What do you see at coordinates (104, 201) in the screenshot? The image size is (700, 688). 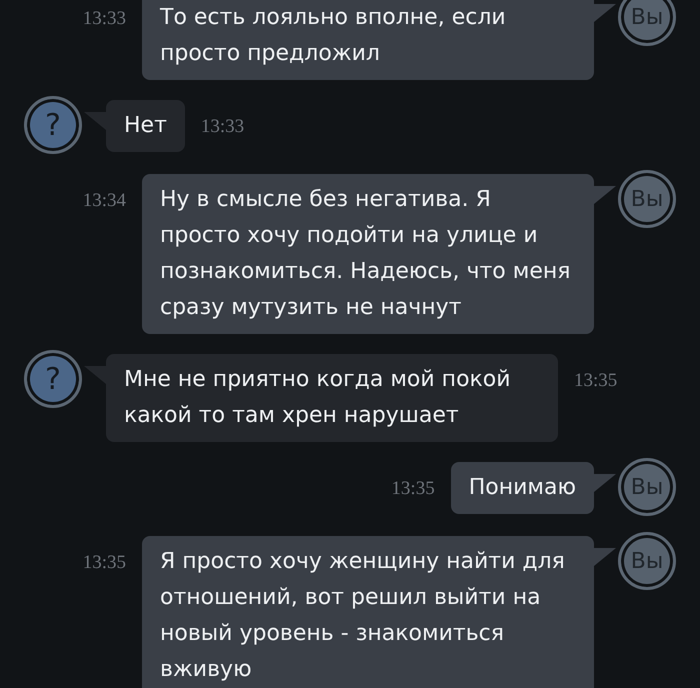 I see `message-time: 13:34` at bounding box center [104, 201].